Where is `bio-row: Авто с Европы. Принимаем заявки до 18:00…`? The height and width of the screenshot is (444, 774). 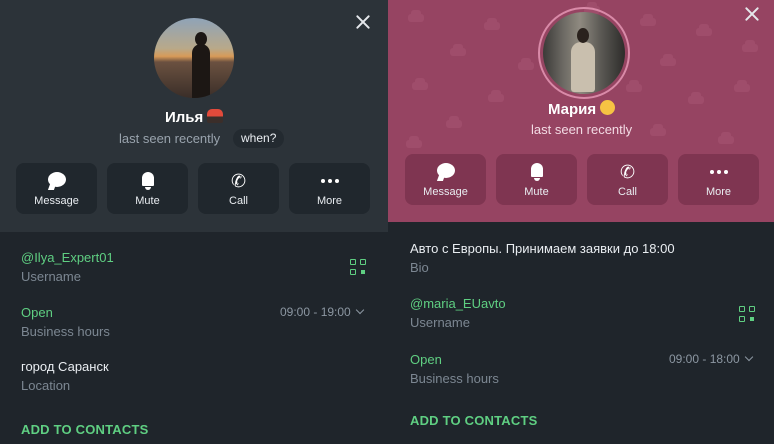 bio-row: Авто с Европы. Принимаем заявки до 18:00… is located at coordinates (542, 258).